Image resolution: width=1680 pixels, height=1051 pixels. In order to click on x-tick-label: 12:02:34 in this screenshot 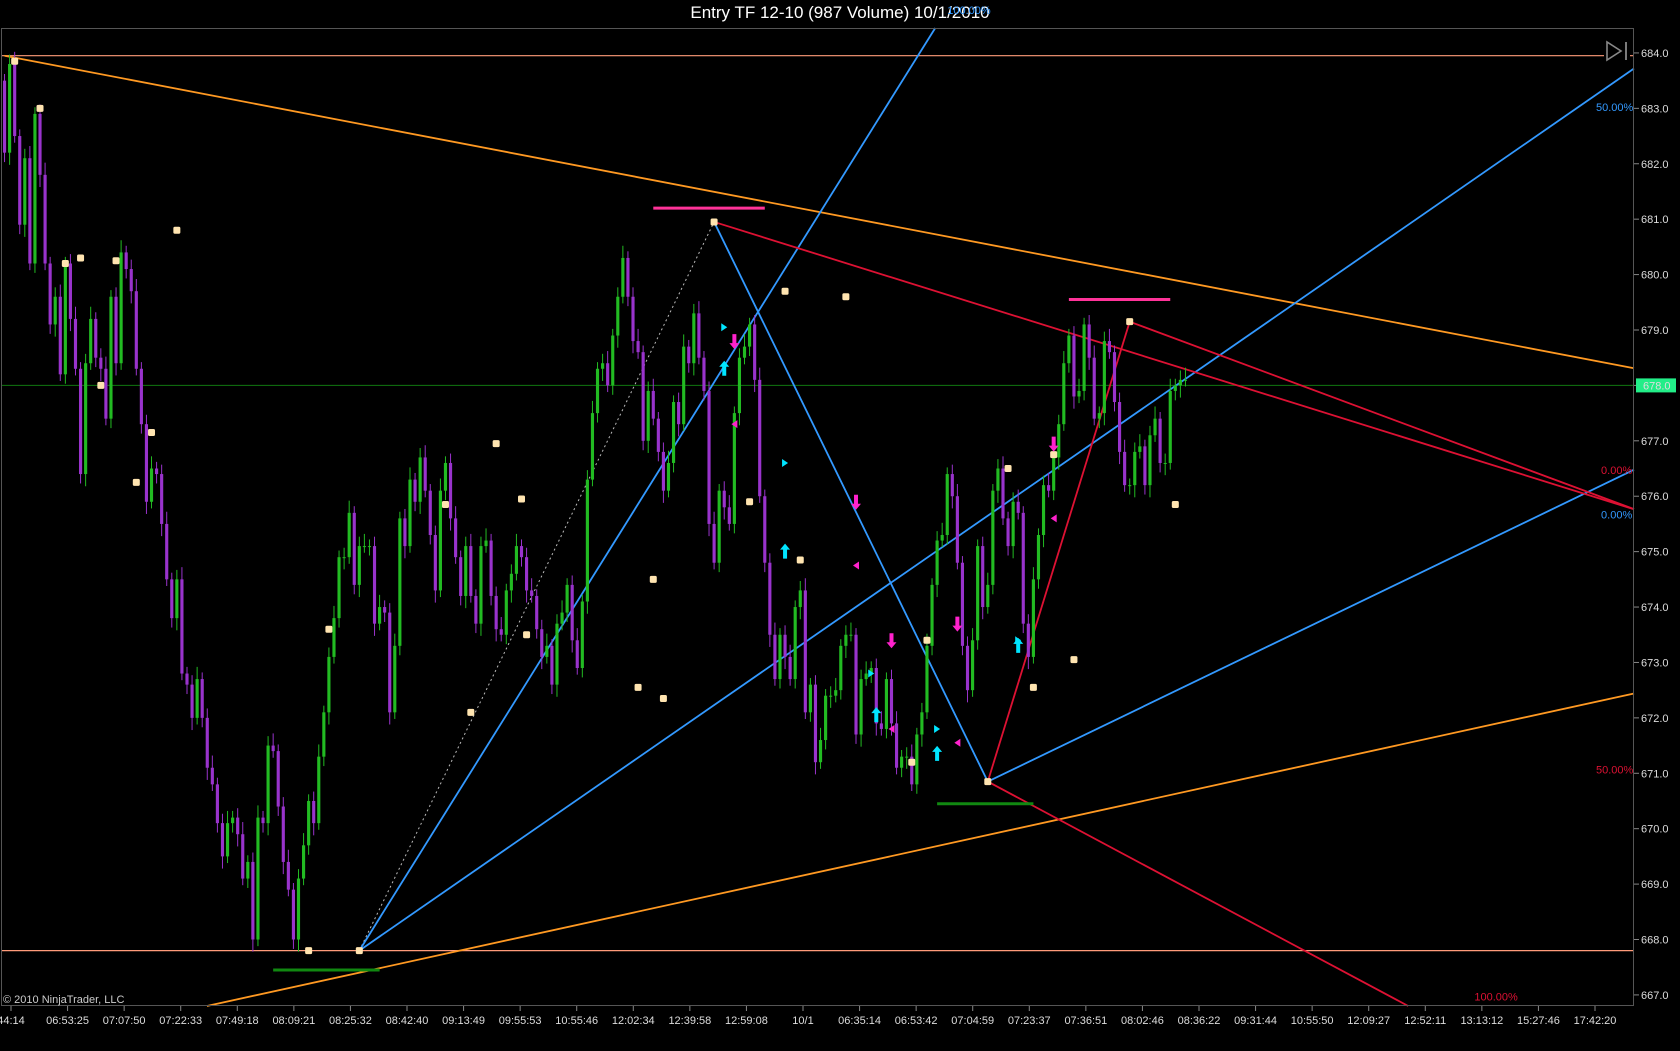, I will do `click(633, 1021)`.